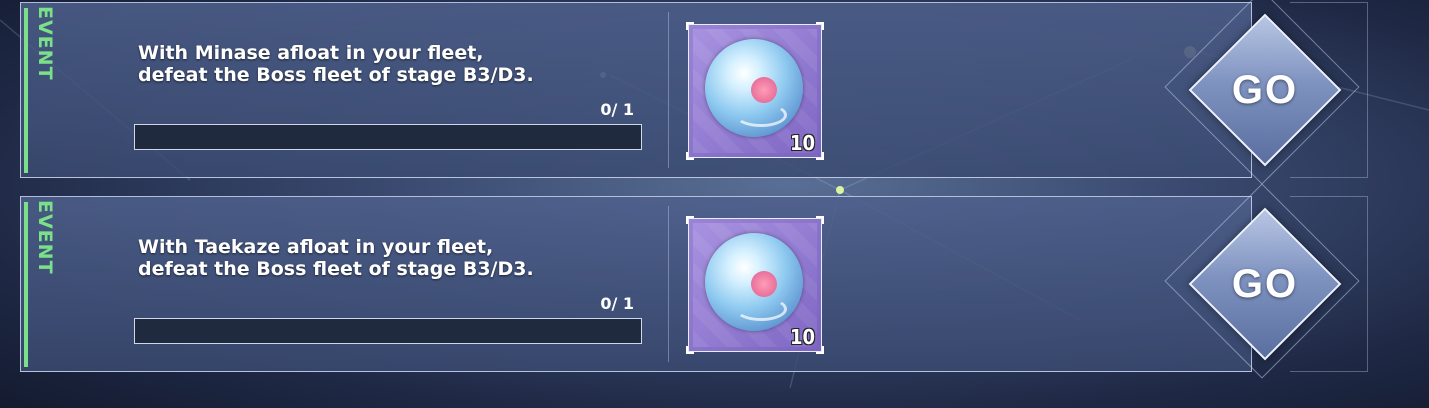 Image resolution: width=1429 pixels, height=408 pixels. I want to click on task-description-line-1: With Minase afloat in your fleet,, so click(311, 53).